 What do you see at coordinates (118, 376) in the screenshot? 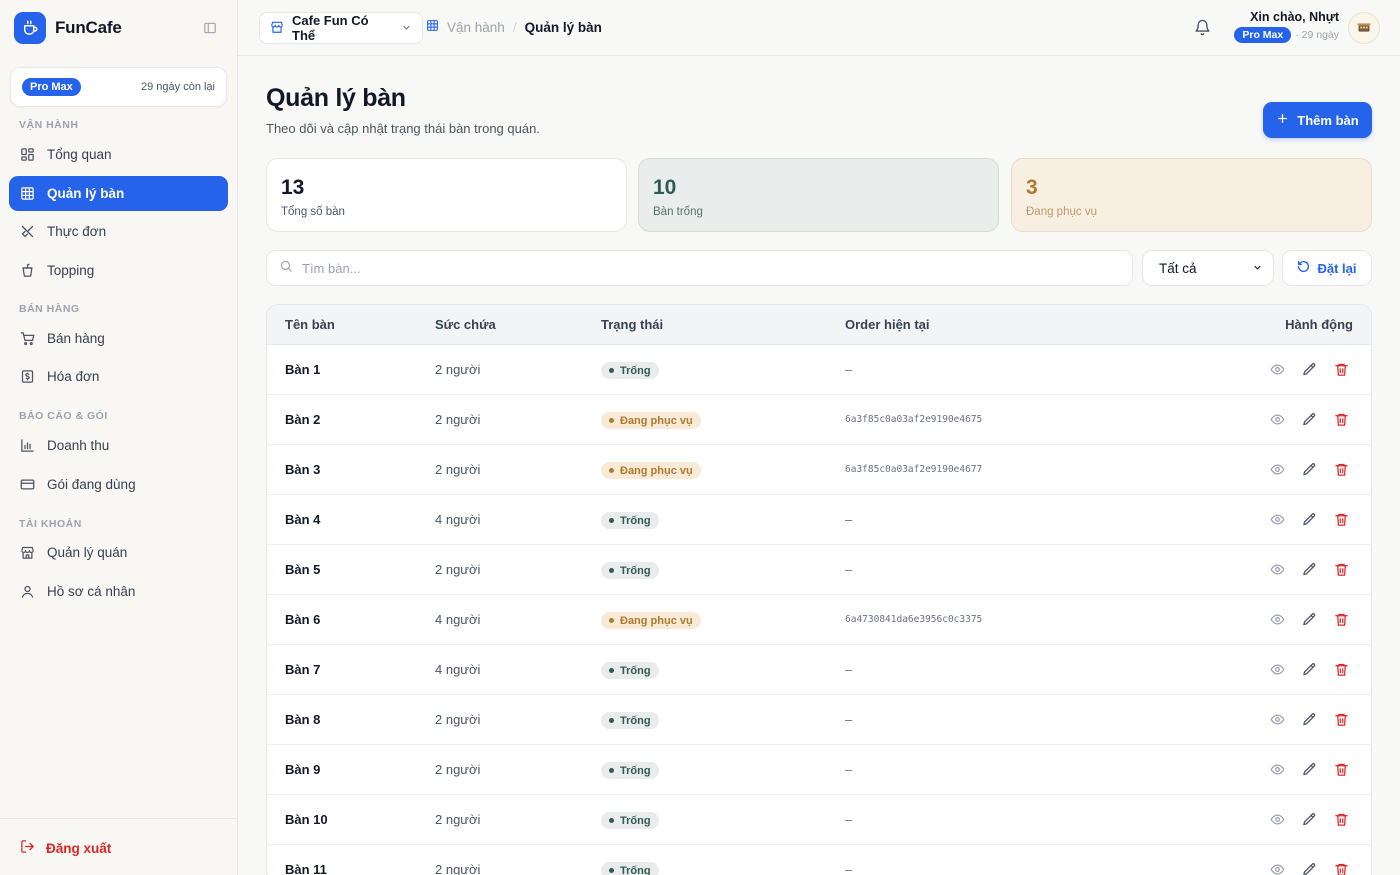
I see `sidebar-item-invoices: Hóa đơn` at bounding box center [118, 376].